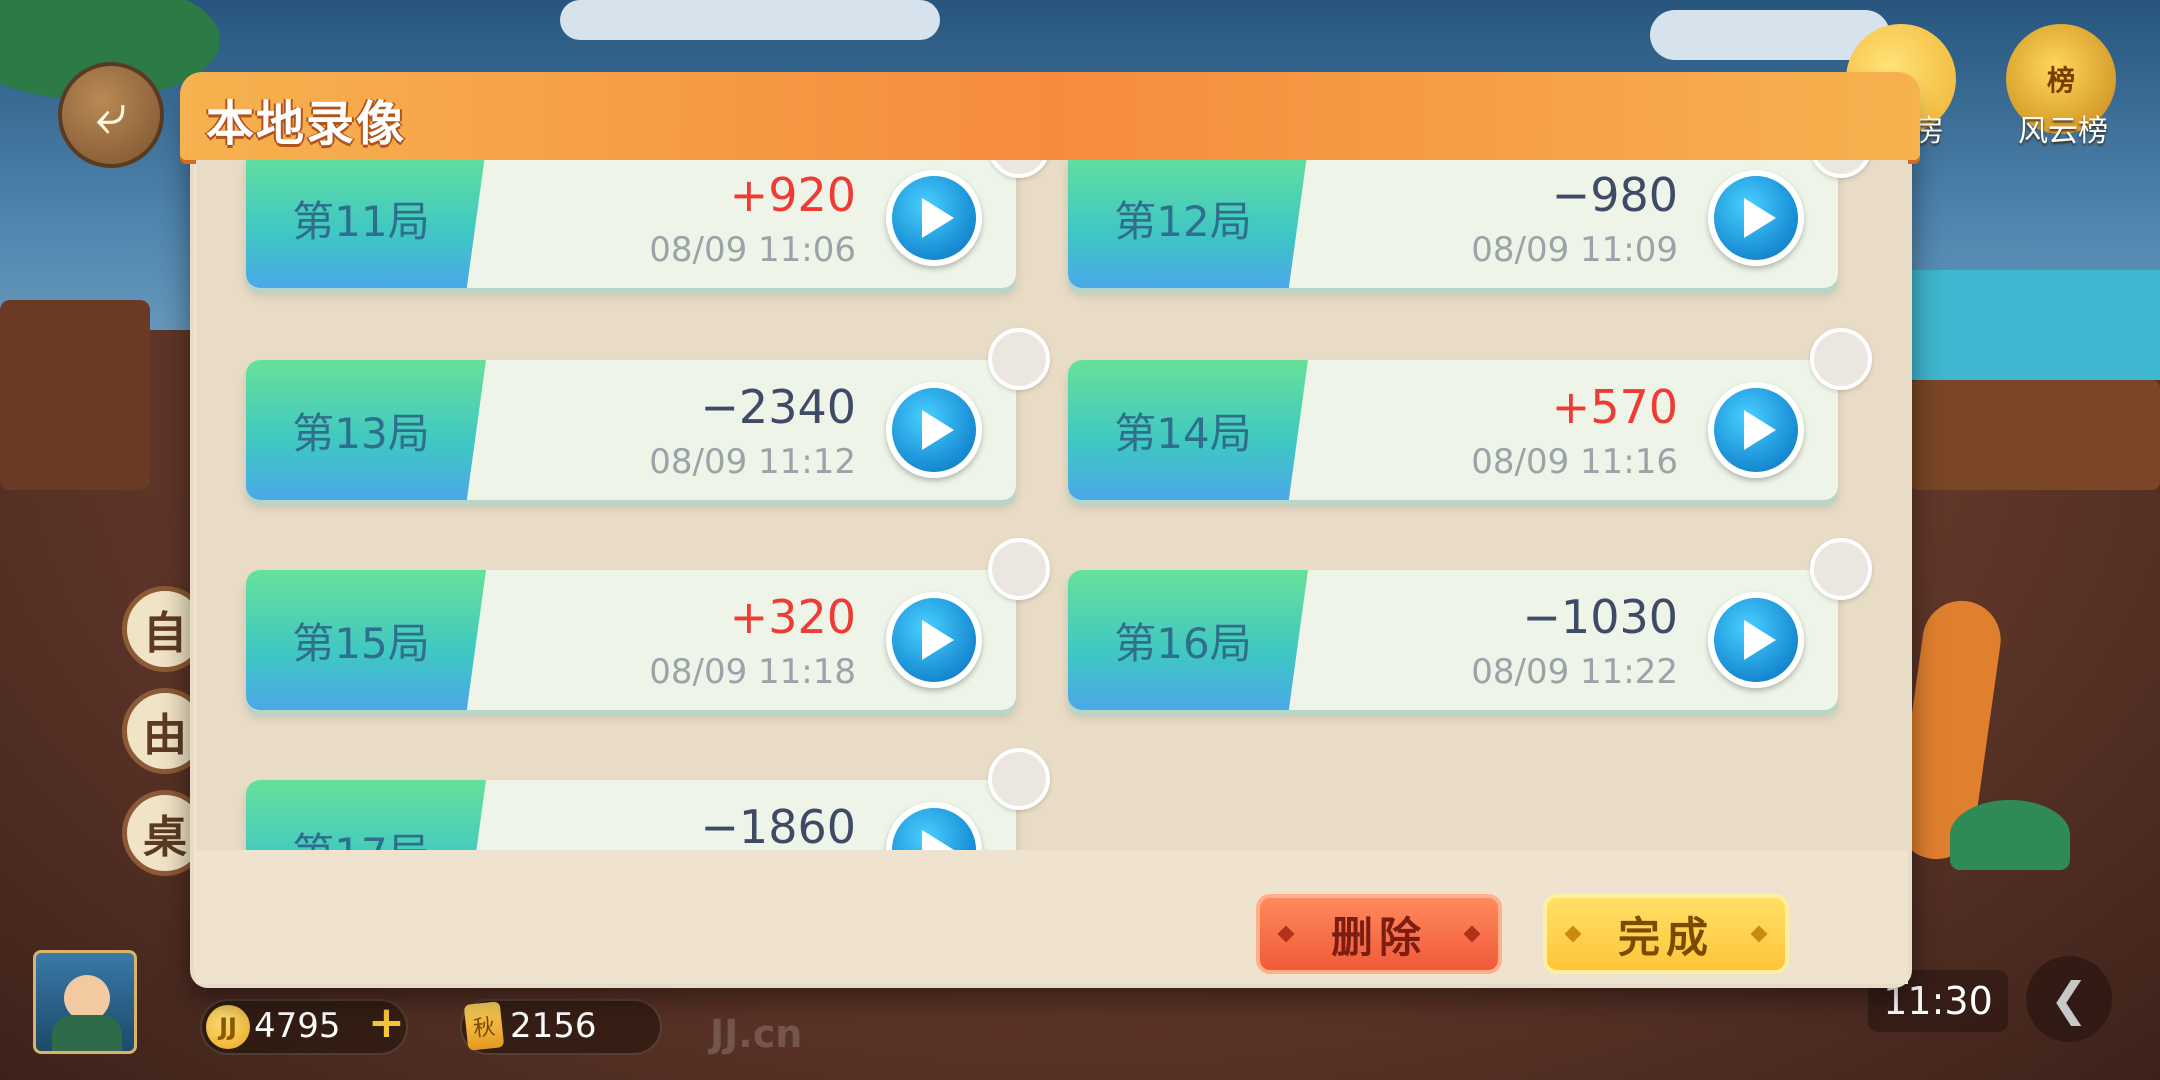 This screenshot has height=1080, width=2160. Describe the element at coordinates (1183, 643) in the screenshot. I see `round-name: 第16局` at that location.